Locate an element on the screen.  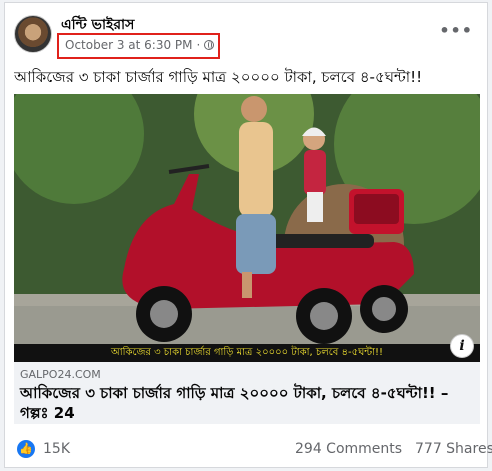
thumbs-up-icon: 👍 is located at coordinates (26, 449).